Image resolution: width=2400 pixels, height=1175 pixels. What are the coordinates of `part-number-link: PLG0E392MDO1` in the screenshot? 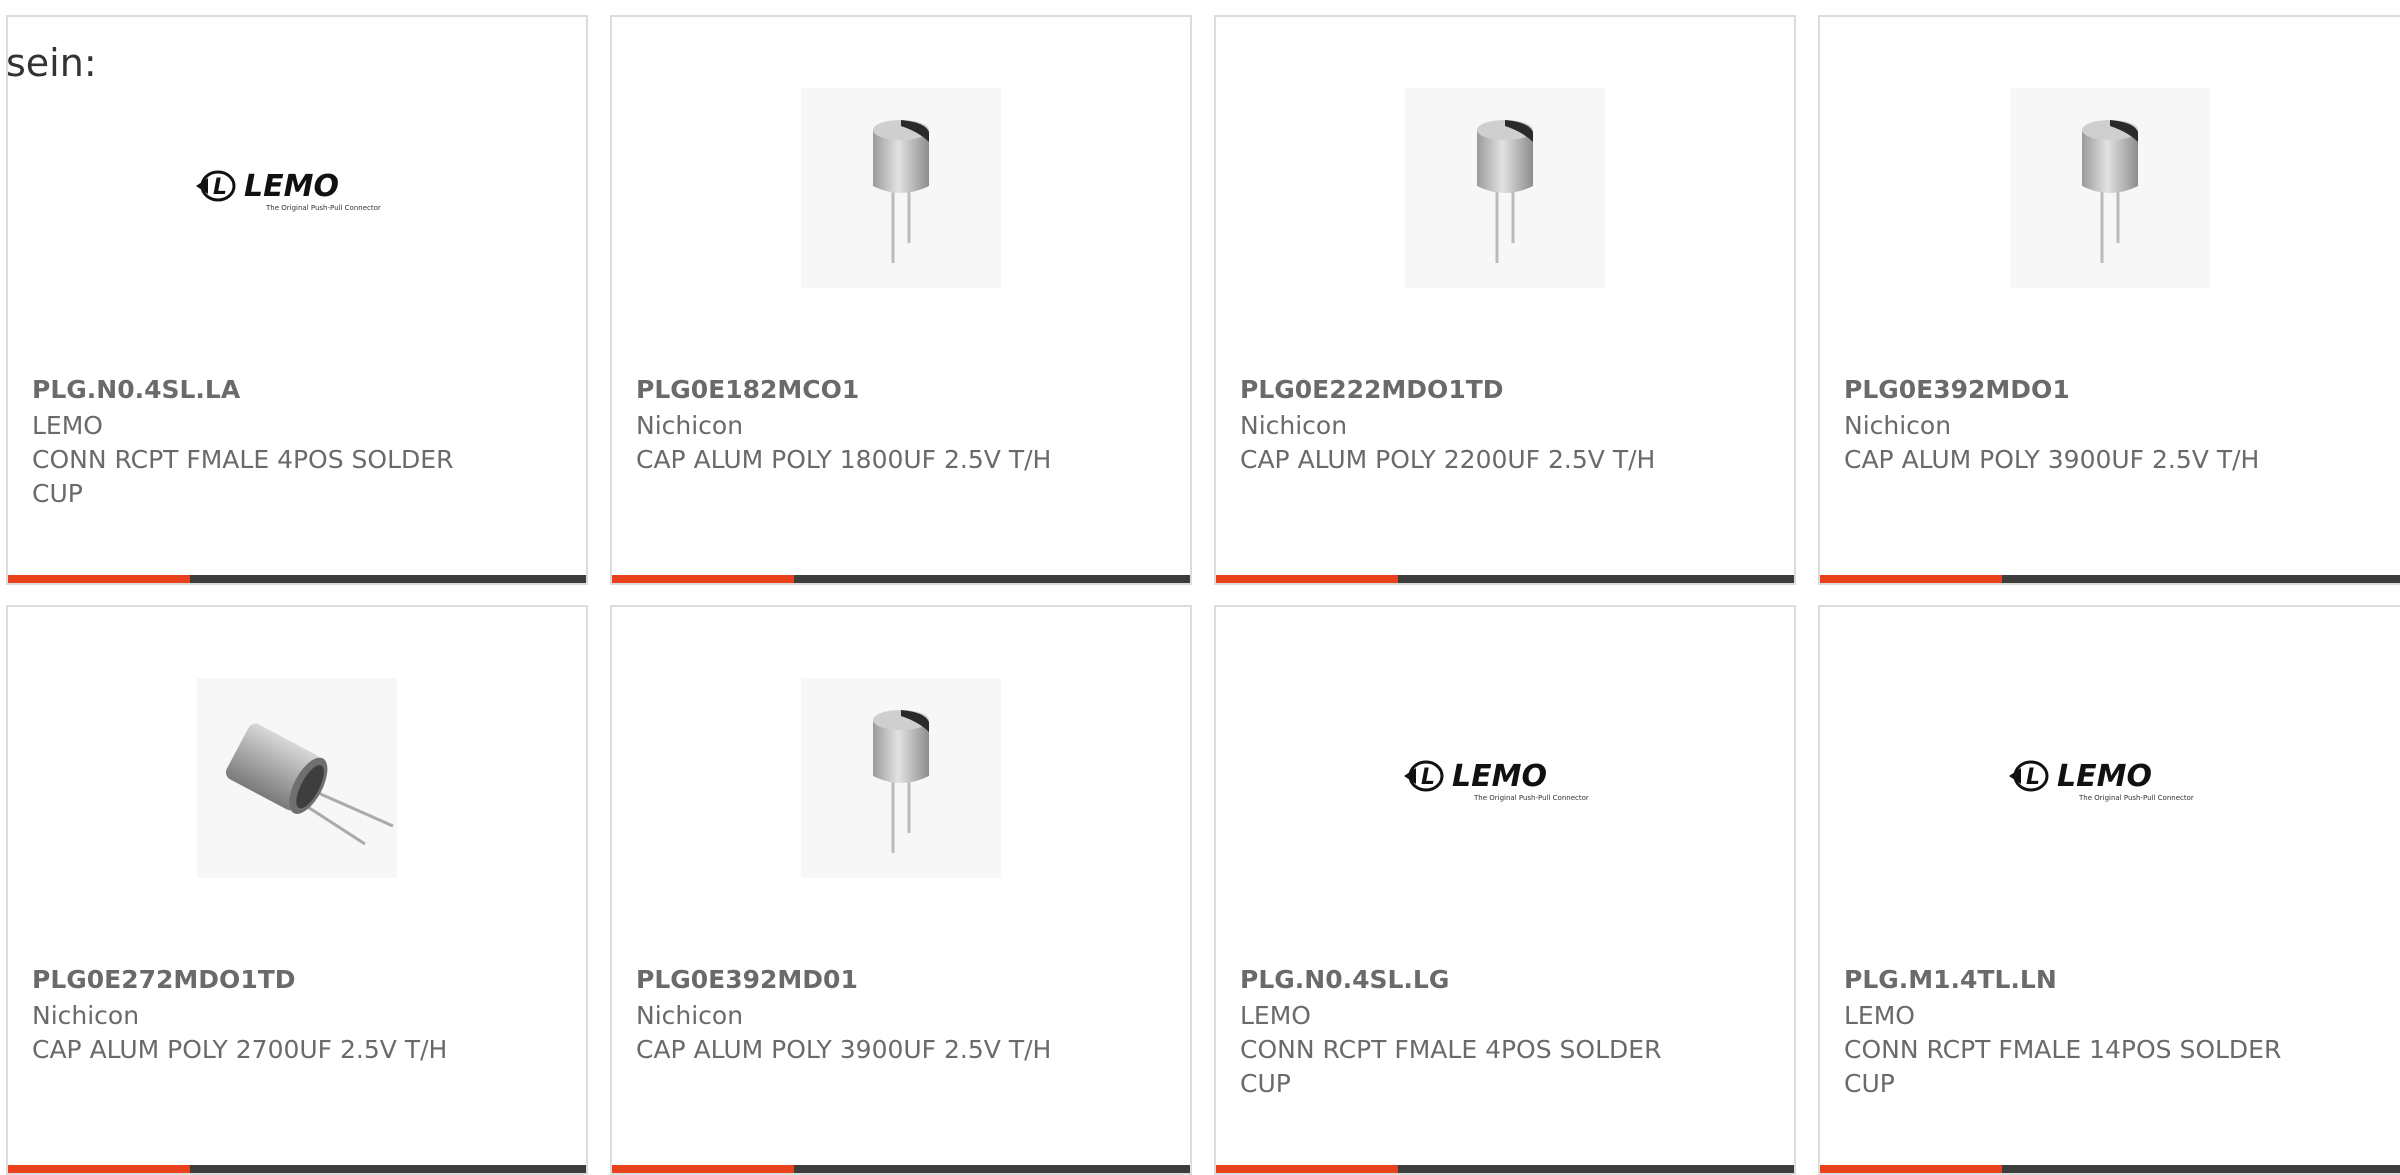 It's located at (1957, 390).